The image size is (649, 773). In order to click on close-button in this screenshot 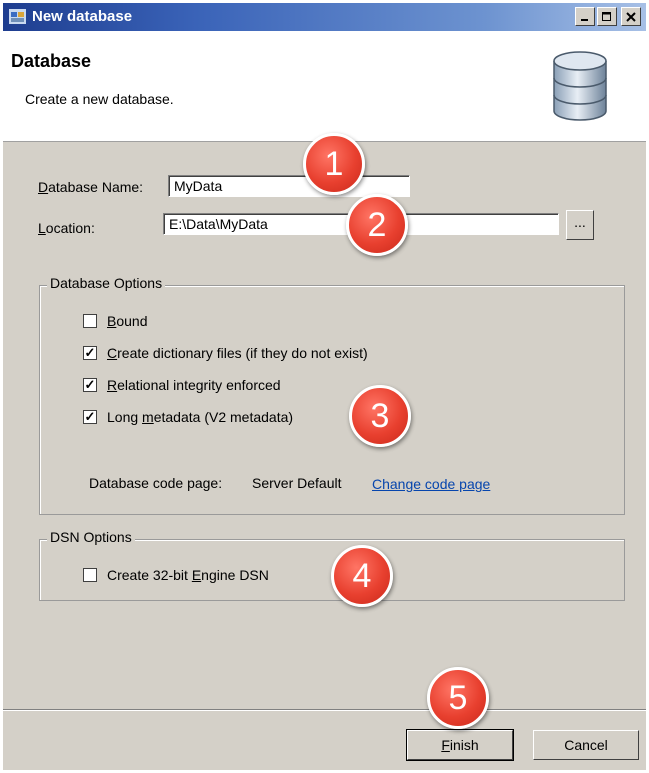, I will do `click(631, 16)`.